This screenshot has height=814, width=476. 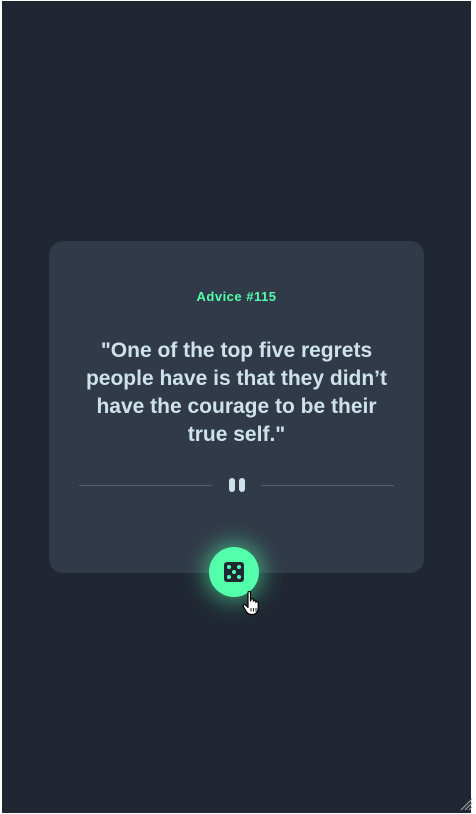 I want to click on pause-icon, so click(x=237, y=485).